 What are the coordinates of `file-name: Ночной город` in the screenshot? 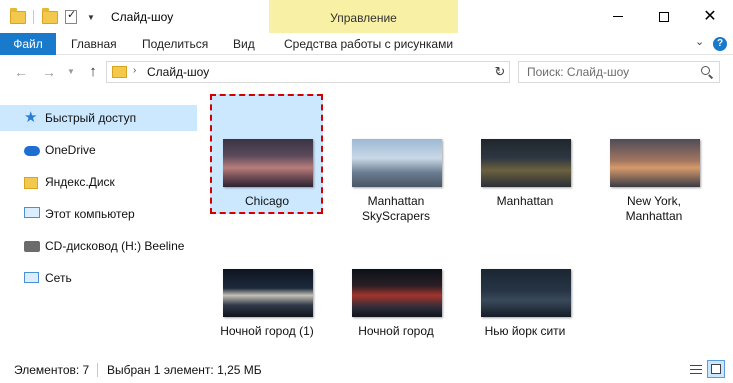 It's located at (396, 331).